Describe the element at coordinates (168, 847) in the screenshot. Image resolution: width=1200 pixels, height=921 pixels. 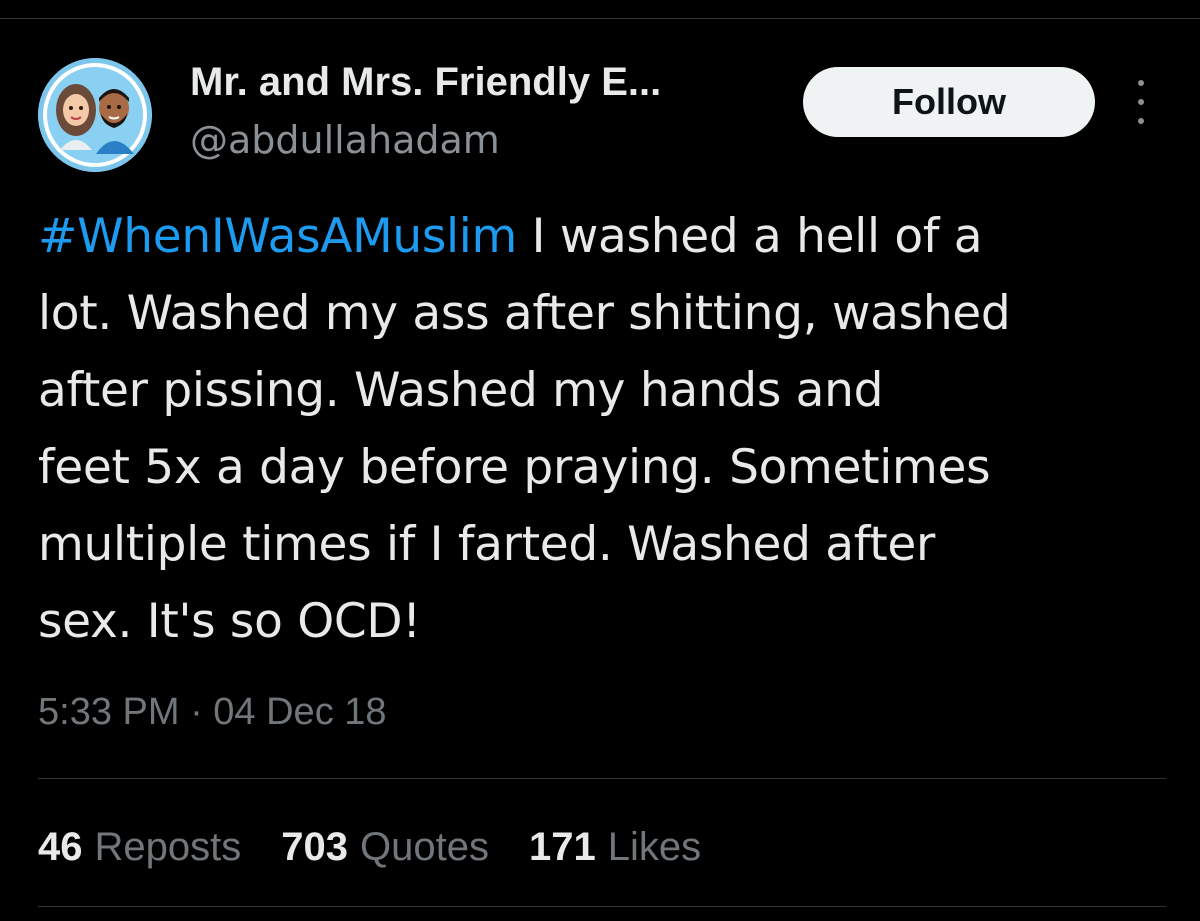
I see `reposts-label: Reposts` at that location.